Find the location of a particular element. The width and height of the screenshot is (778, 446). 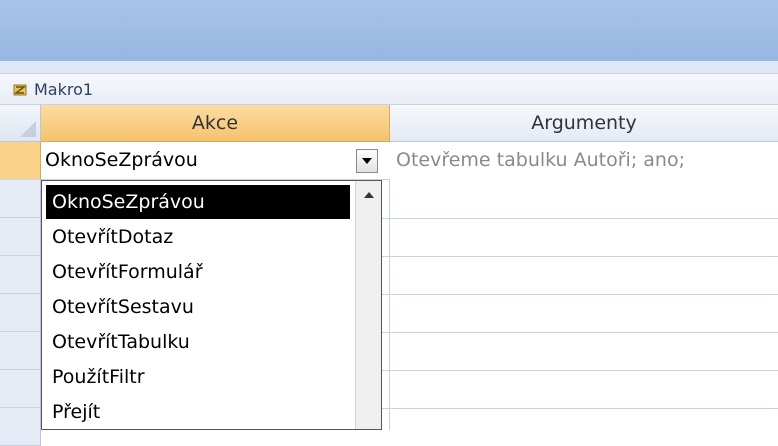

column-header-akce: Akce is located at coordinates (215, 123).